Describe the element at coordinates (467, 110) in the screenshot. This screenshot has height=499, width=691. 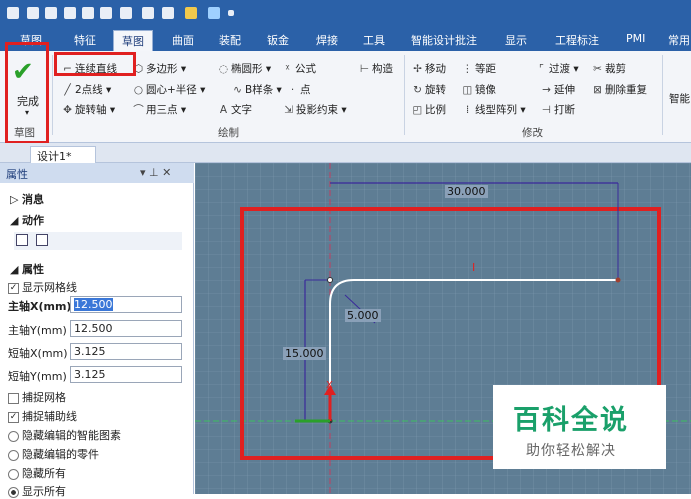
I see `pattern-icon: ⁞` at that location.